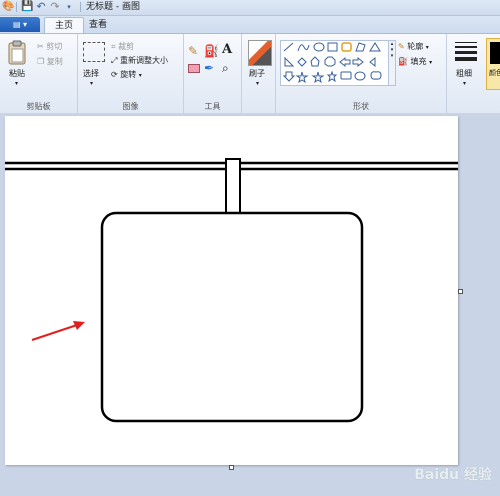 The width and height of the screenshot is (500, 496). What do you see at coordinates (227, 49) in the screenshot?
I see `text-tool-icon: A` at bounding box center [227, 49].